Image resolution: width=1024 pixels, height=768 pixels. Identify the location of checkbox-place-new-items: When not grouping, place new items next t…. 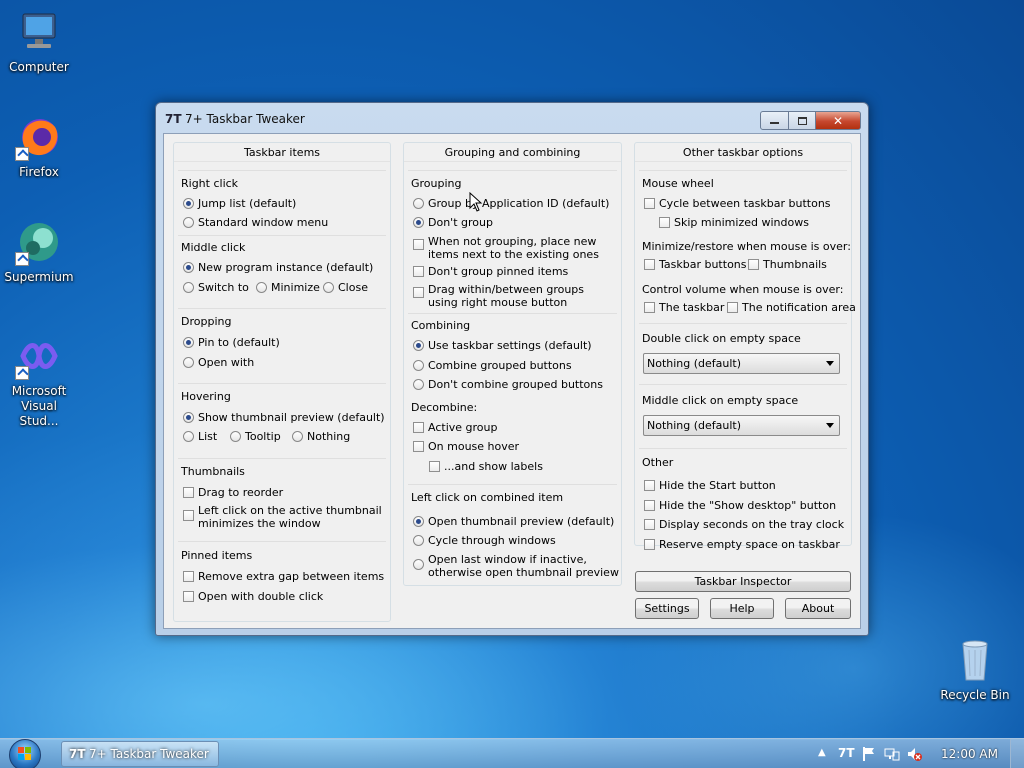
(506, 248).